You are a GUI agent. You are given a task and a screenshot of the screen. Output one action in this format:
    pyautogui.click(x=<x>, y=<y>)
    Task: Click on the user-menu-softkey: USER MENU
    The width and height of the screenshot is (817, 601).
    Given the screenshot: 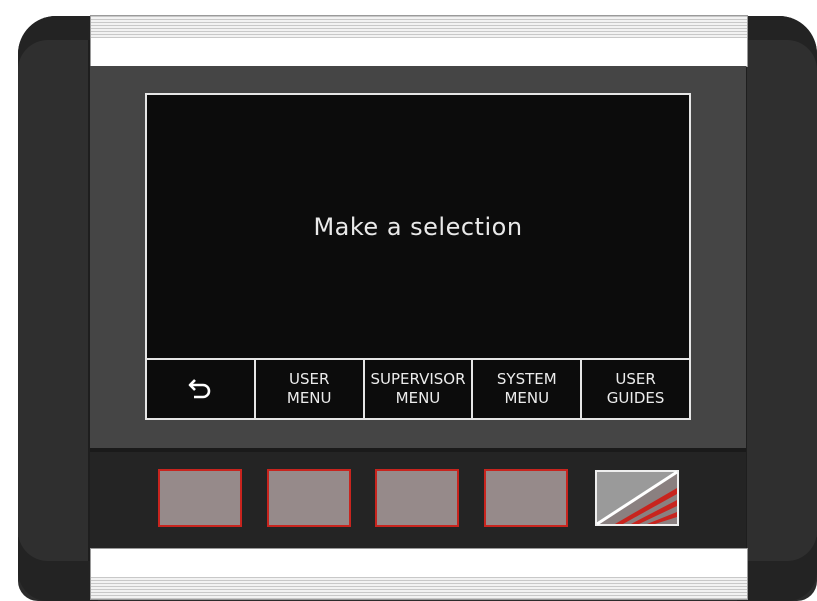 What is the action you would take?
    pyautogui.click(x=308, y=389)
    